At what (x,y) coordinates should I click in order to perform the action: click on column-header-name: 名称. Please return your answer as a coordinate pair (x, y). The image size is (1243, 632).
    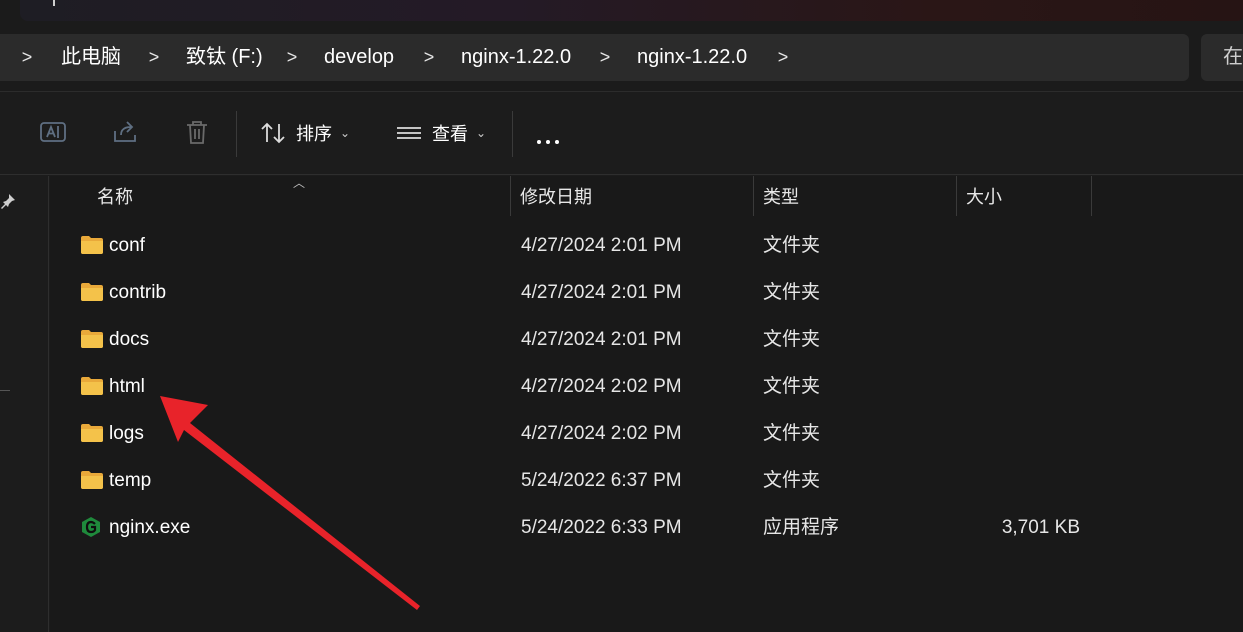
    Looking at the image, I should click on (115, 196).